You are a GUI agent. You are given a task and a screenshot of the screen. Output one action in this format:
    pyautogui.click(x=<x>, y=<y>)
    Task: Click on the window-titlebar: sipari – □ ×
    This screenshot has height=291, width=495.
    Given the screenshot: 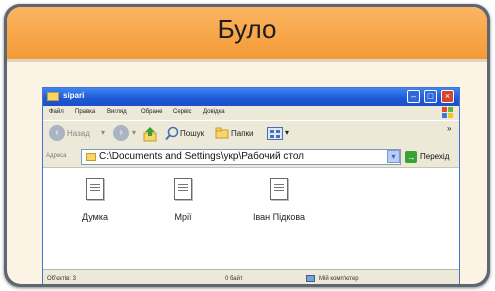 What is the action you would take?
    pyautogui.click(x=251, y=97)
    